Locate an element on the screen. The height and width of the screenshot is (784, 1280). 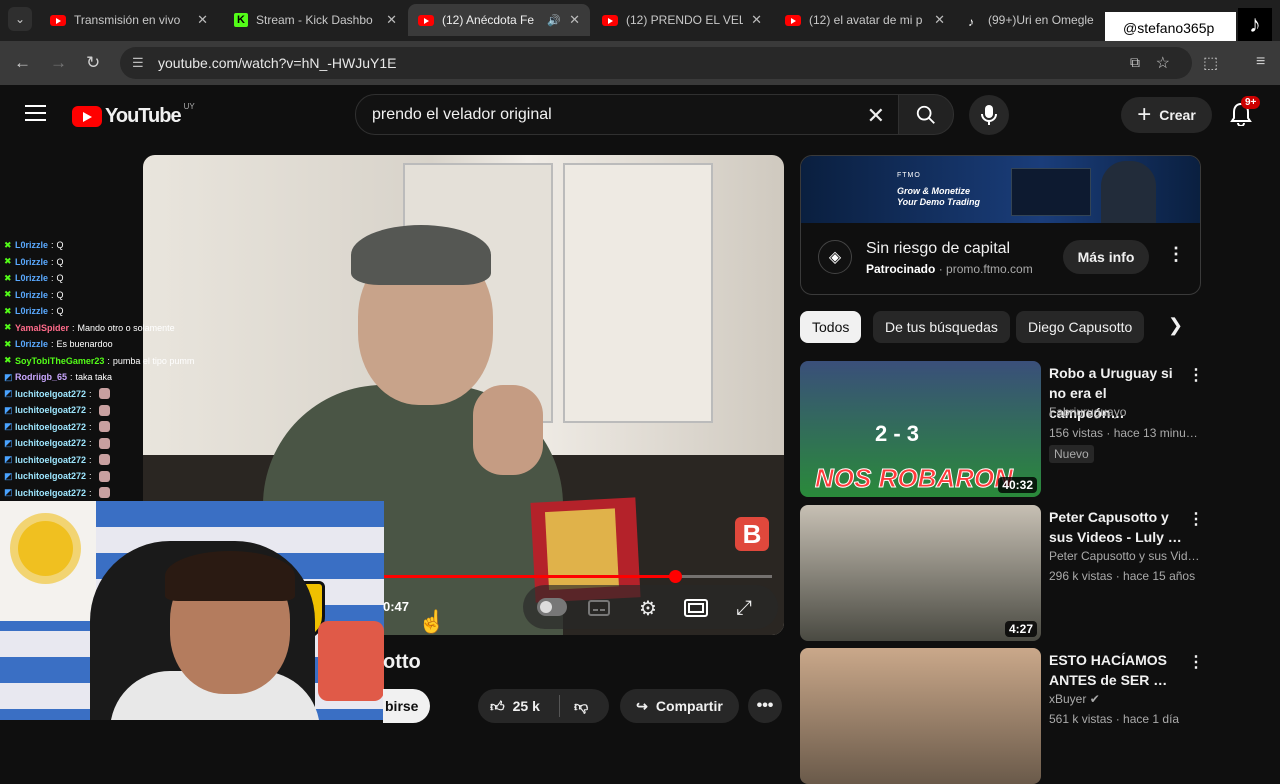
site-settings-icon: ☰ is located at coordinates (144, 63).